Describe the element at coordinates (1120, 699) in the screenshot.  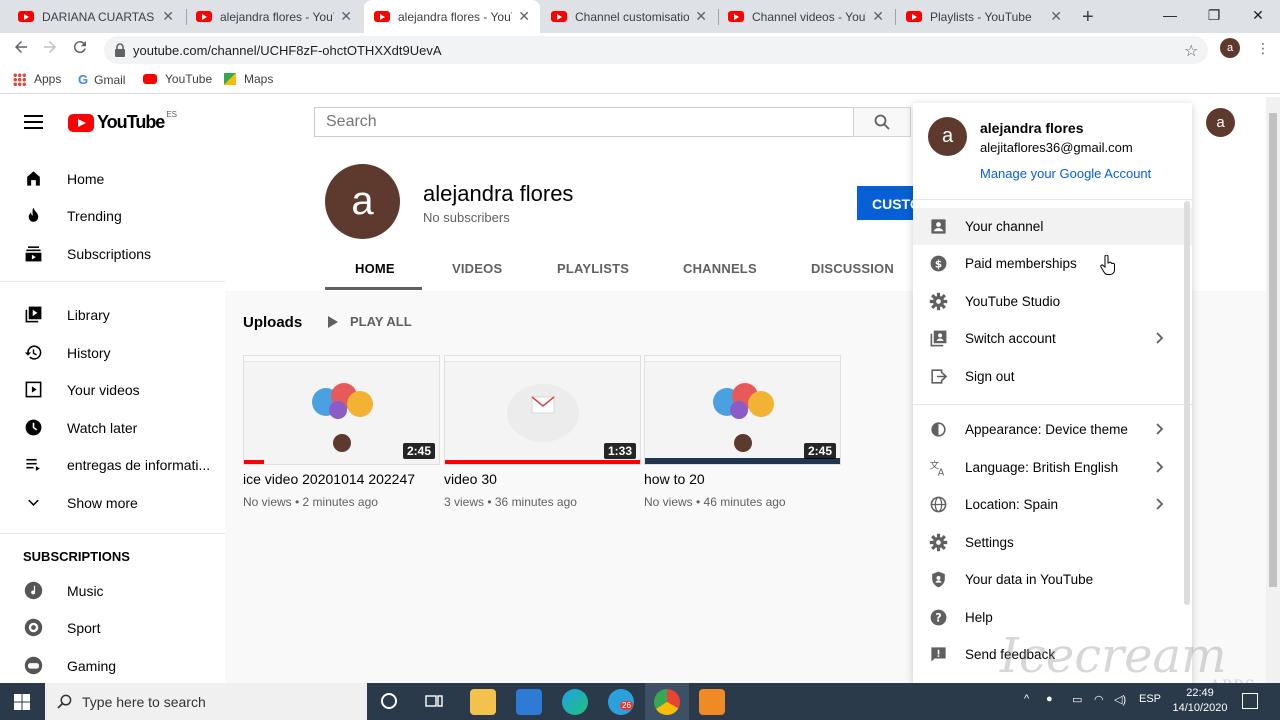
I see `volume-icon: ◁)` at that location.